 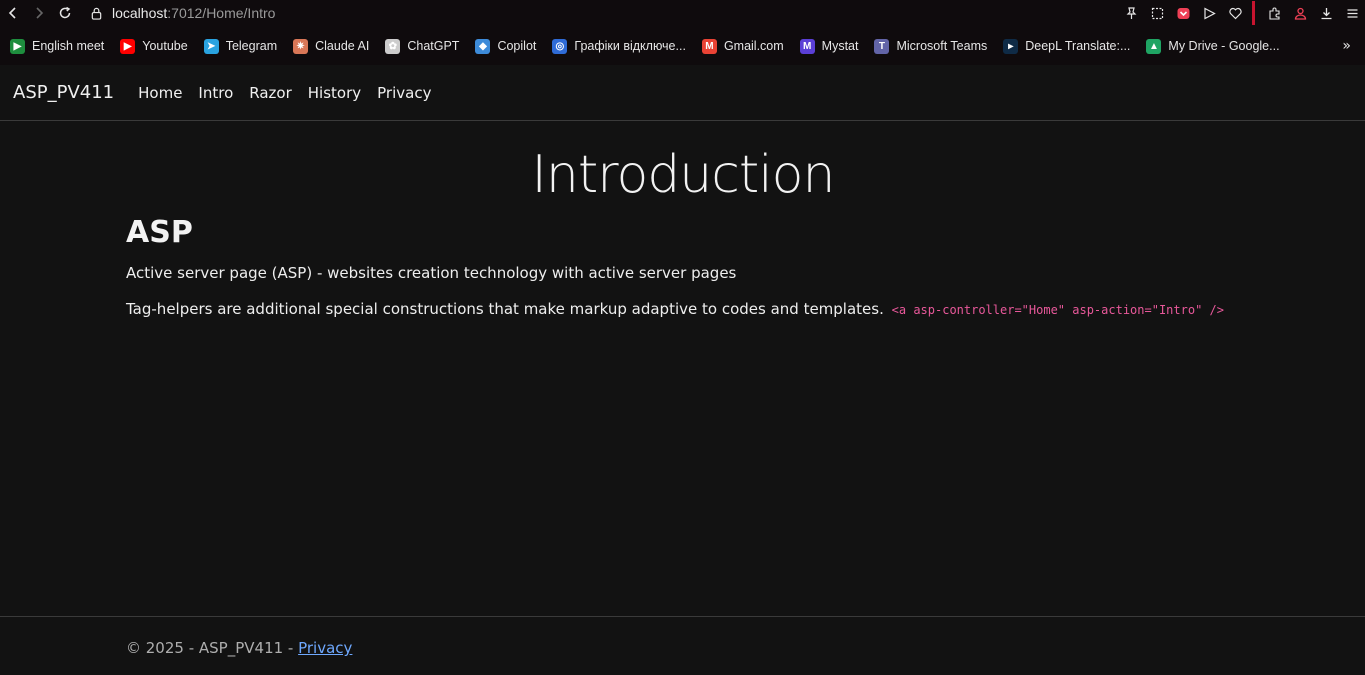 I want to click on reload-button, so click(x=65, y=13).